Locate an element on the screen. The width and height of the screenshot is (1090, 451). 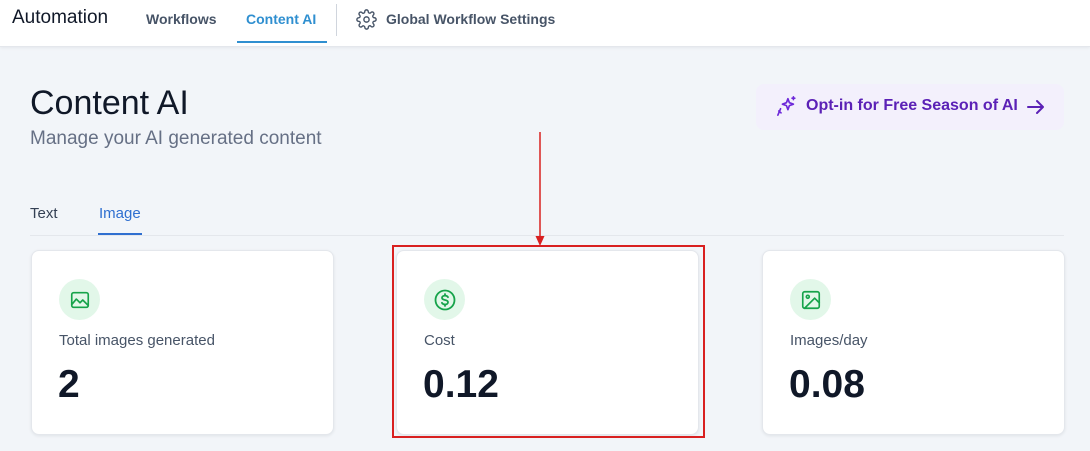
card-value: 0.08 is located at coordinates (827, 384).